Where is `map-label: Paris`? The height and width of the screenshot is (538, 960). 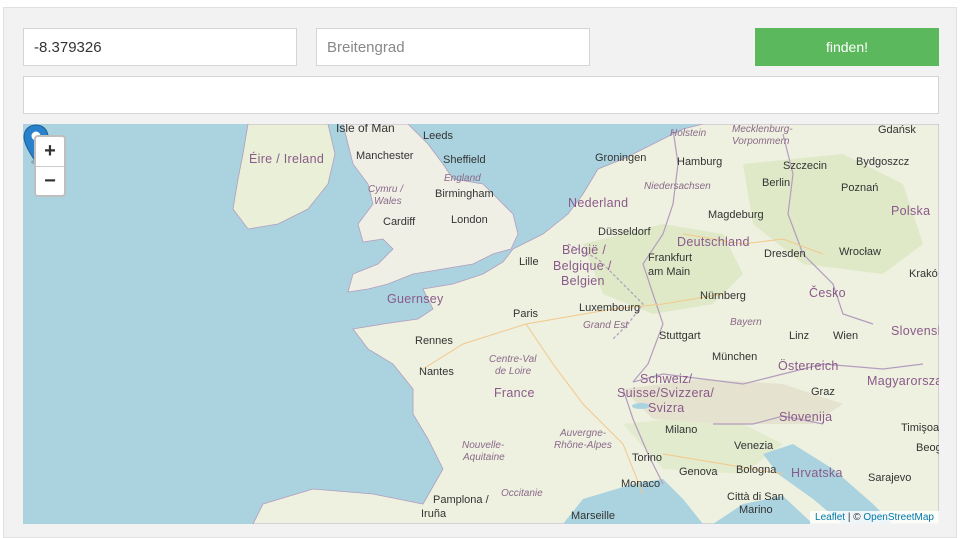
map-label: Paris is located at coordinates (526, 314).